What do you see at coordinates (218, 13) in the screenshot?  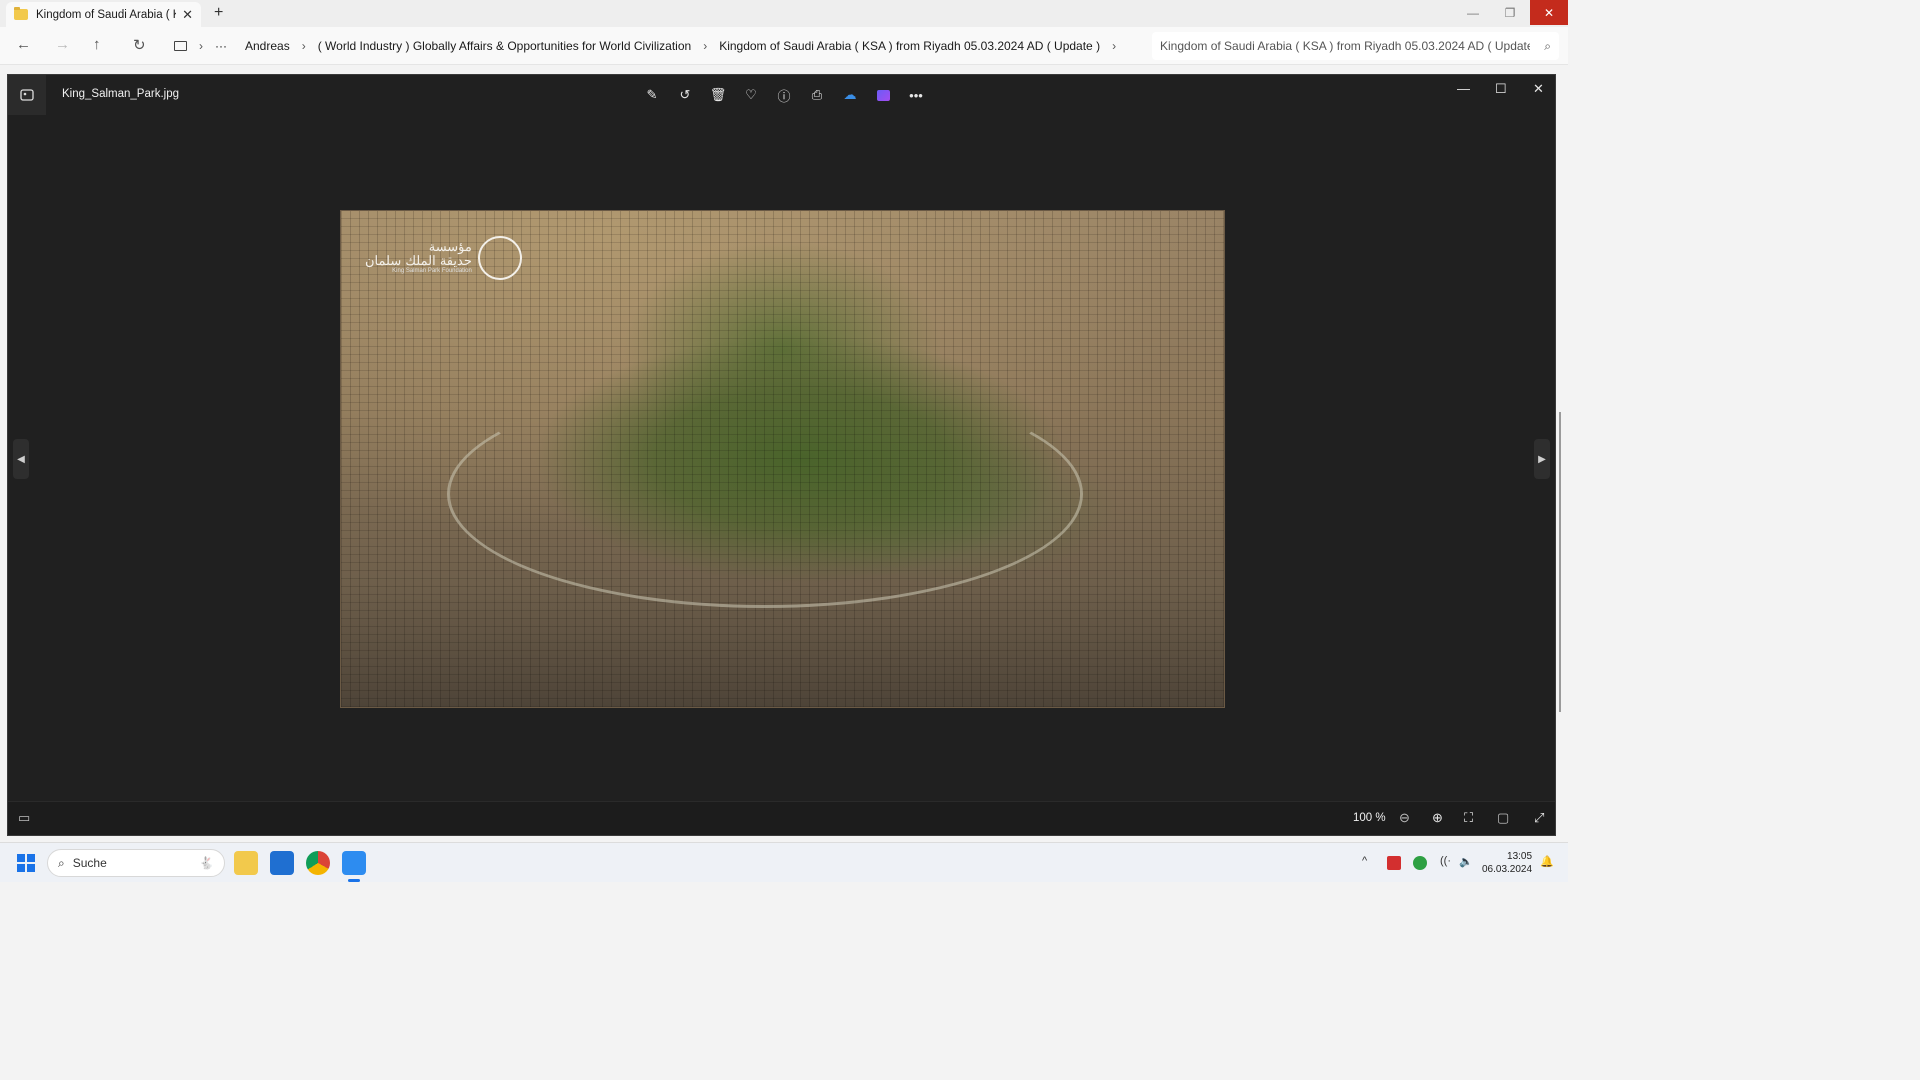 I see `new-tab-button: +` at bounding box center [218, 13].